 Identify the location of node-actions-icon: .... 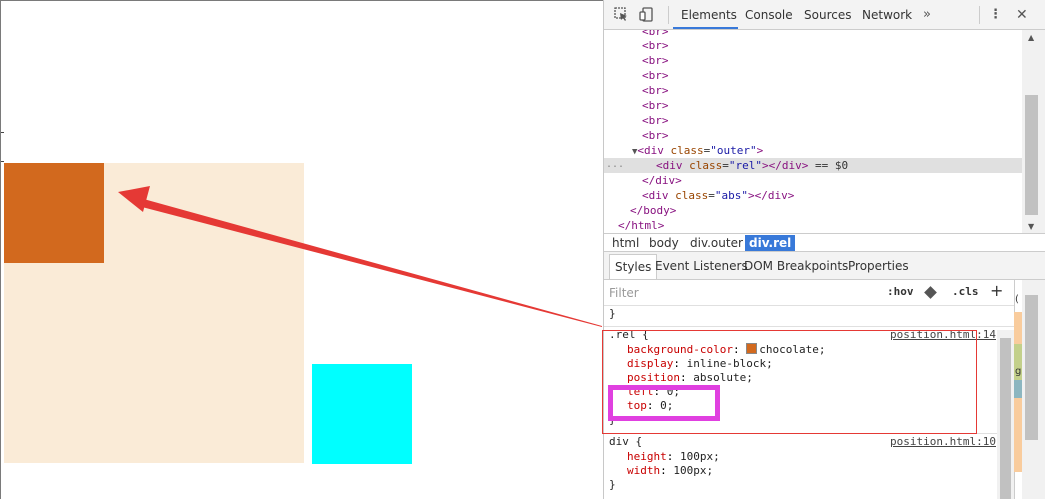
(615, 164).